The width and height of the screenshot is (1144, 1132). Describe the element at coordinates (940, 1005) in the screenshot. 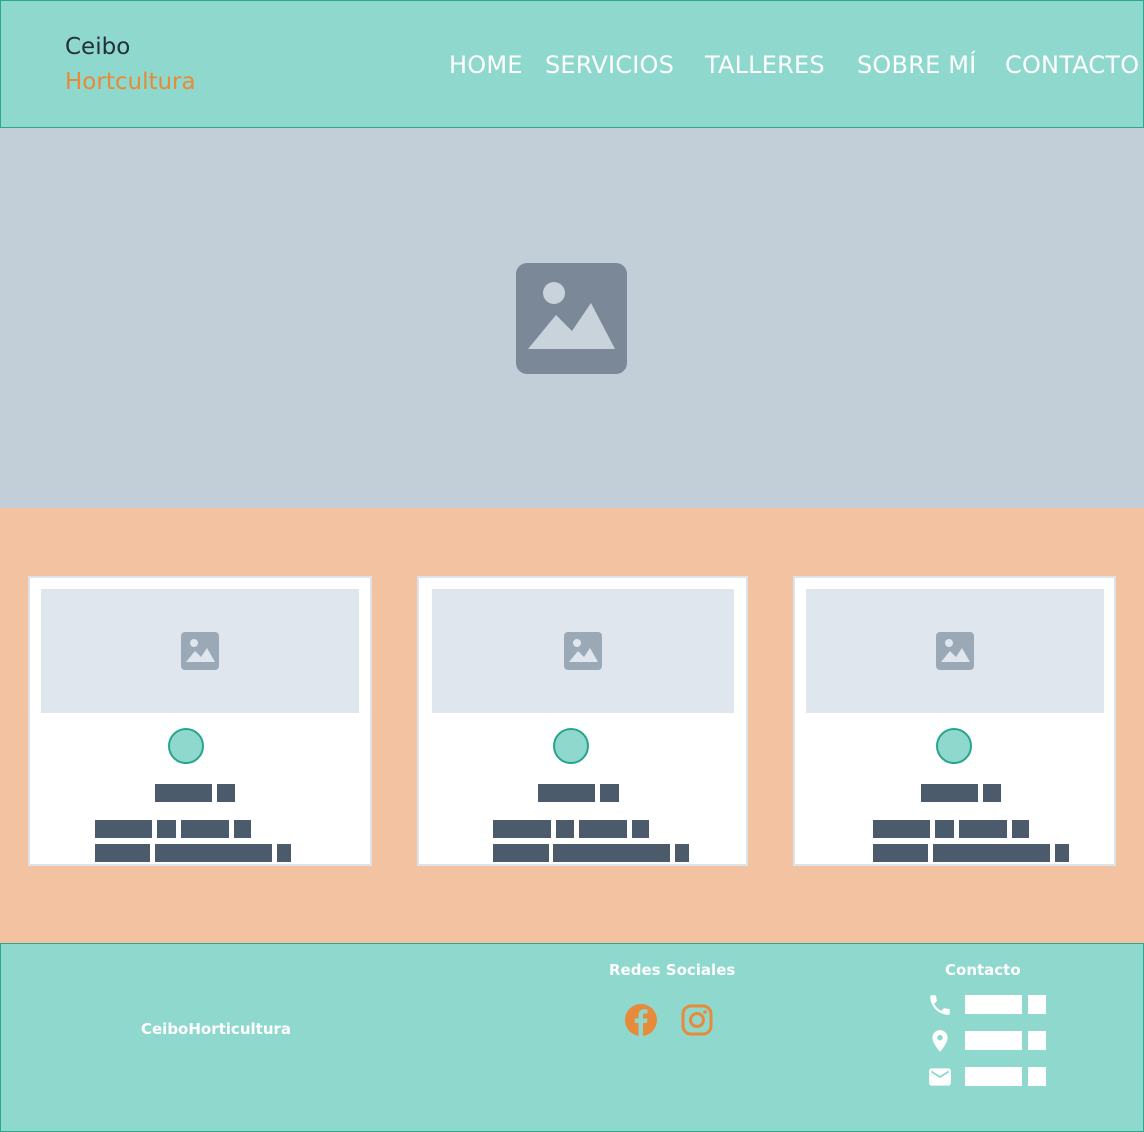

I see `phone-icon` at that location.